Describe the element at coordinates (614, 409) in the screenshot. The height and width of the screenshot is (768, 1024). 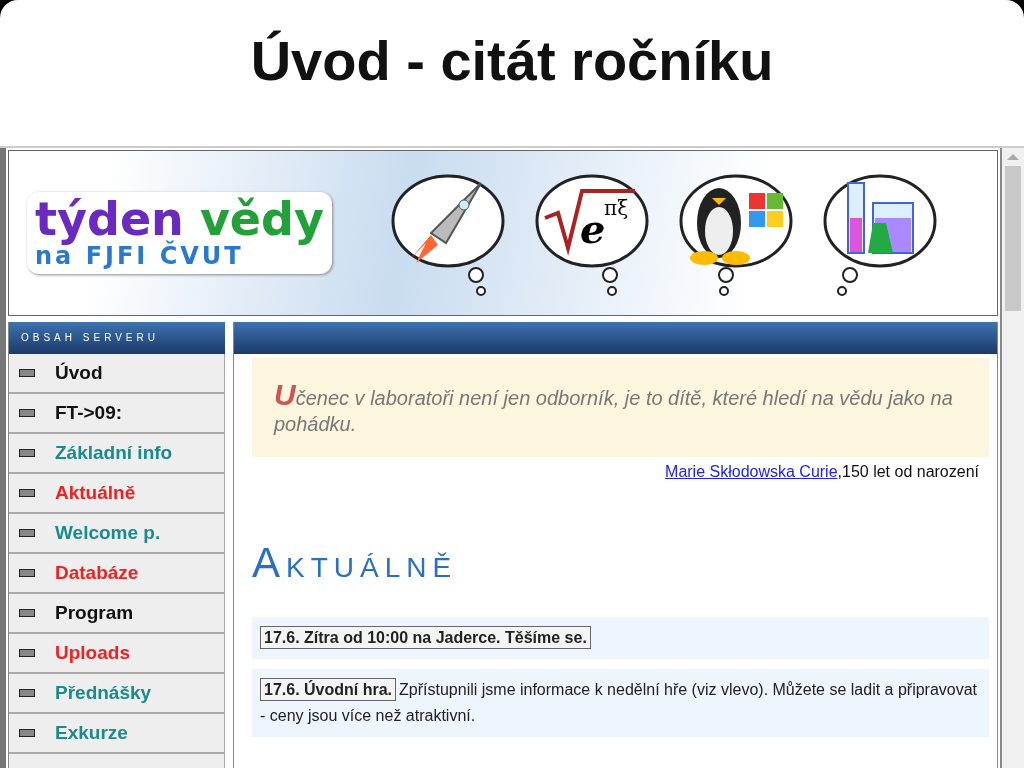
I see `quote-text: Učenec v laboratoři není jen odborník, je to dítě, které hledí na vědu jako na pohádku.` at that location.